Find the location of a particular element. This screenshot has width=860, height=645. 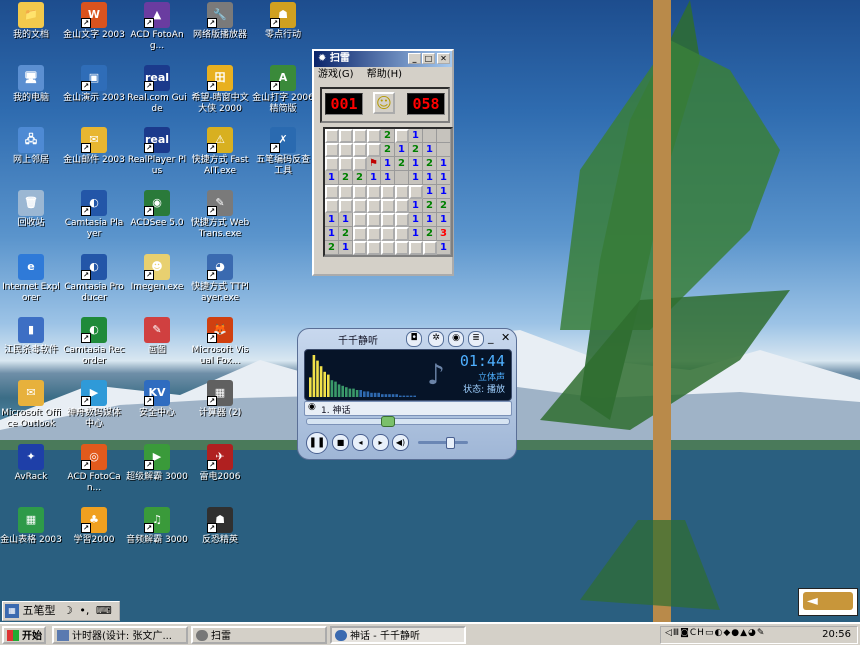

tray-icon: ◙ is located at coordinates (685, 633).